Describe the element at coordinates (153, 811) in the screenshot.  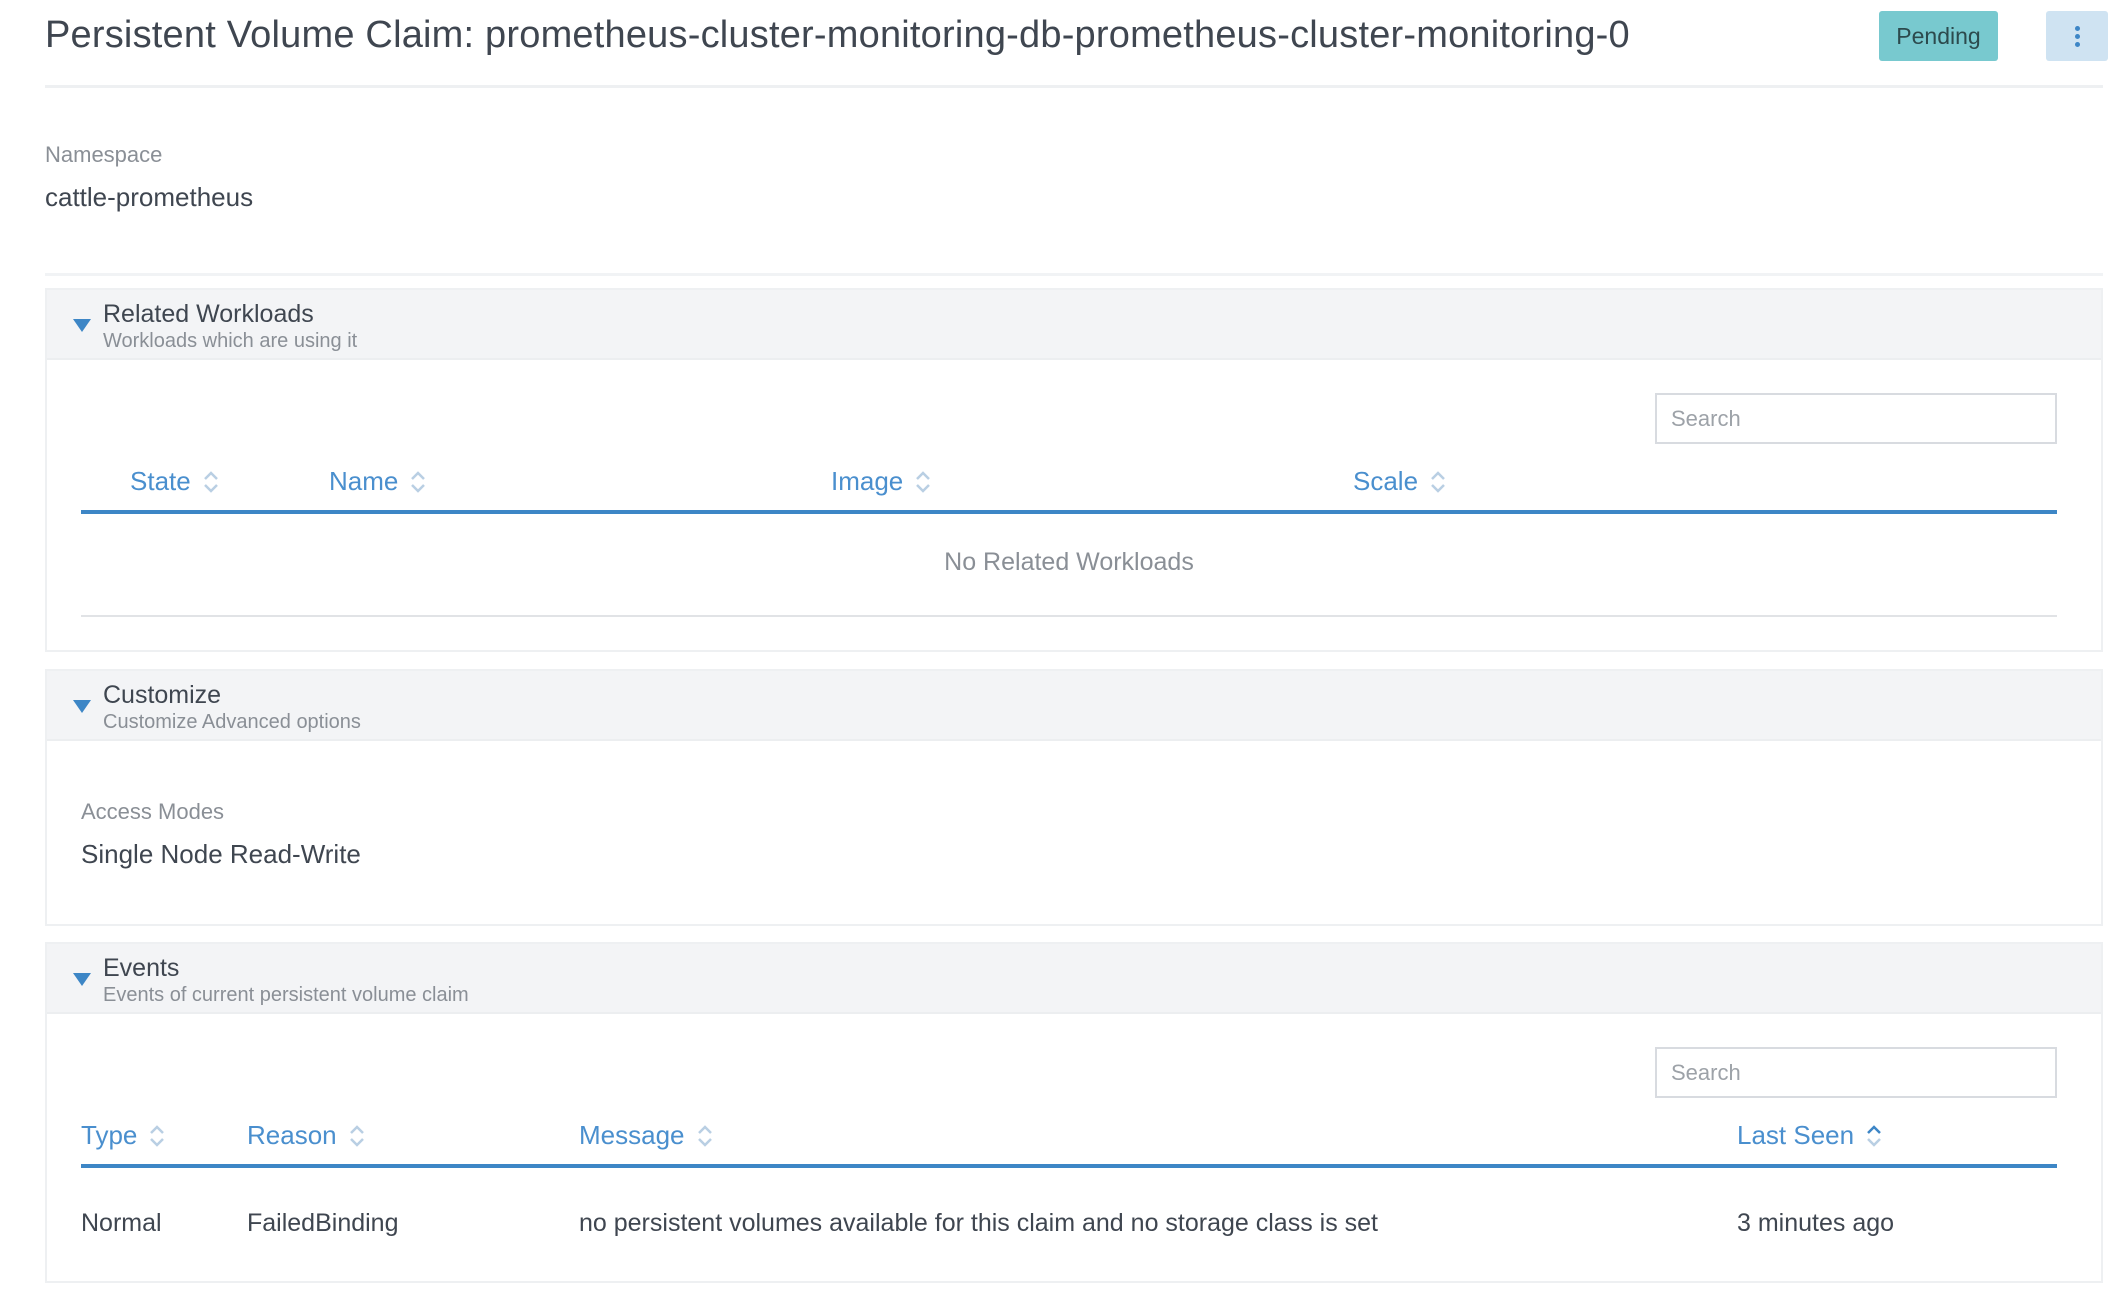
I see `access-modes-label: Access Modes` at that location.